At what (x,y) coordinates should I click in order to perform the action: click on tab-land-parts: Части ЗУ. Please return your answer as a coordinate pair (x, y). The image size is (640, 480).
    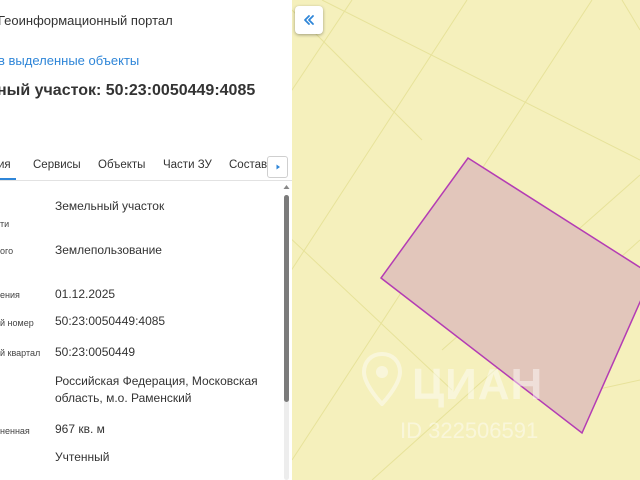
    Looking at the image, I should click on (187, 165).